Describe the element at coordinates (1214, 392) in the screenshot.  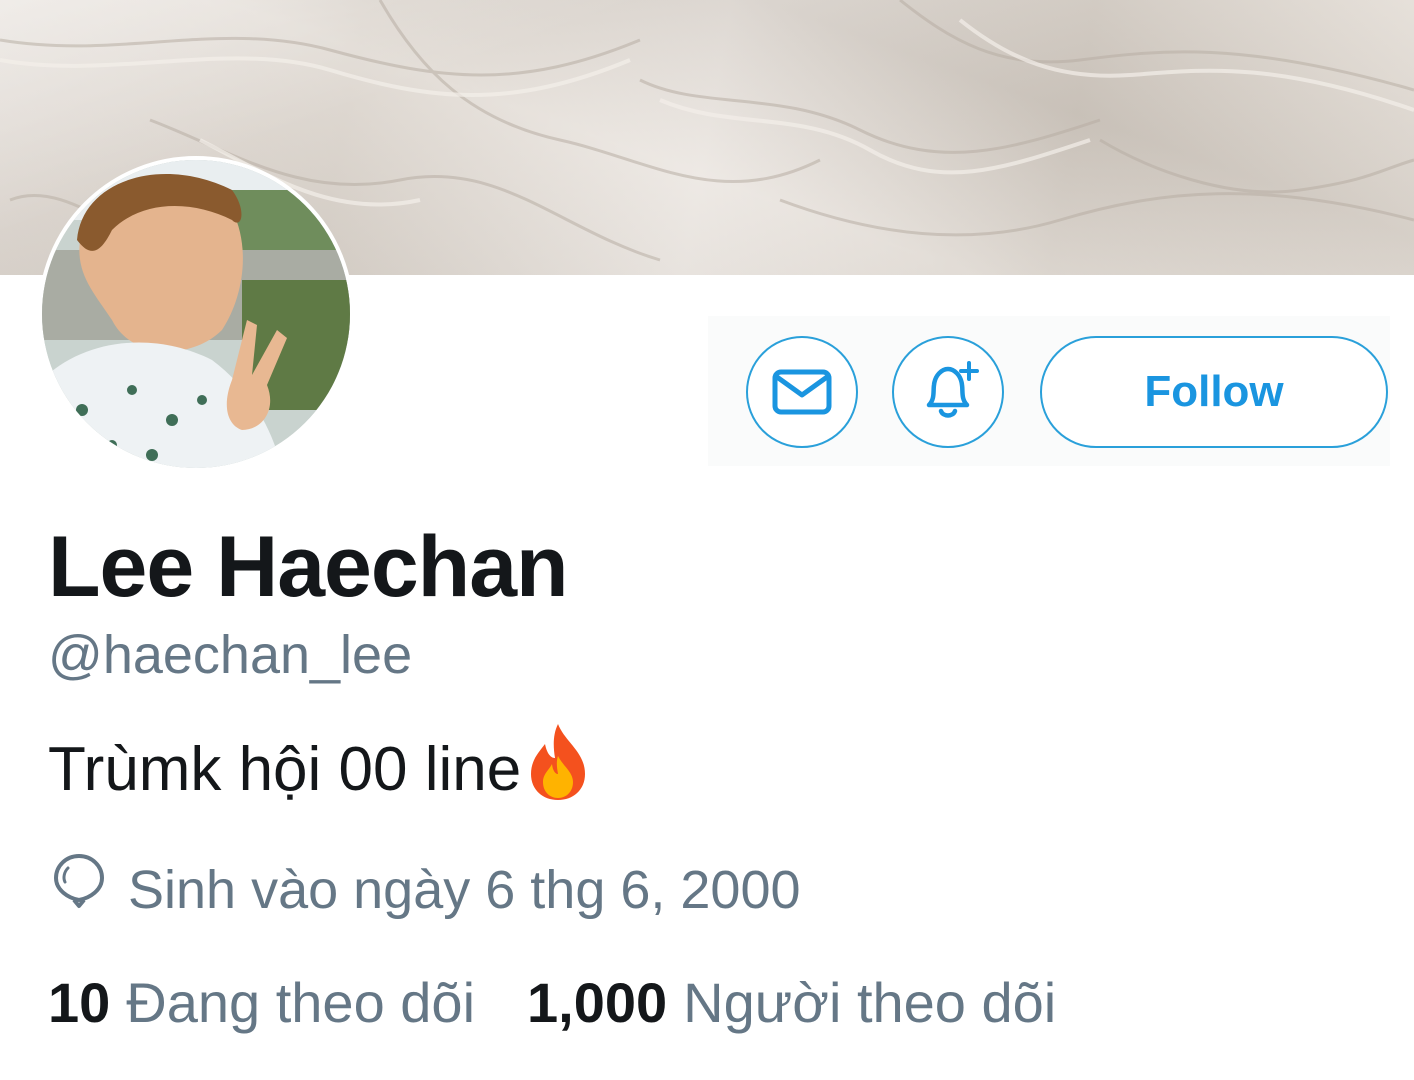
I see `follow-button: Follow` at that location.